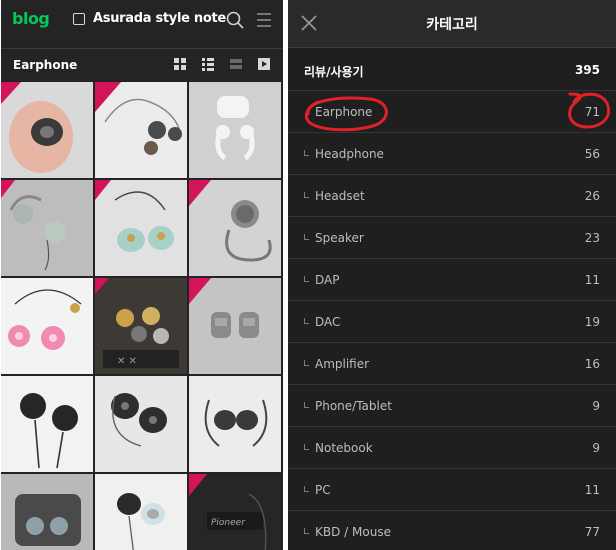 Image resolution: width=616 pixels, height=550 pixels. What do you see at coordinates (264, 64) in the screenshot?
I see `play-icon` at bounding box center [264, 64].